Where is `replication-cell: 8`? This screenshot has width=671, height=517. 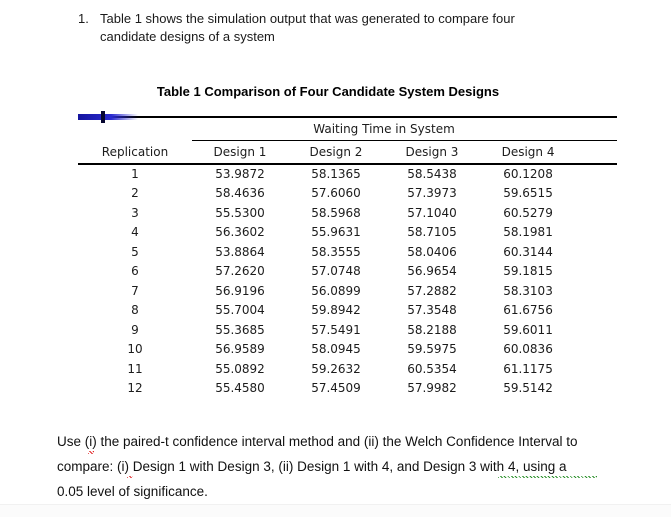 replication-cell: 8 is located at coordinates (135, 310).